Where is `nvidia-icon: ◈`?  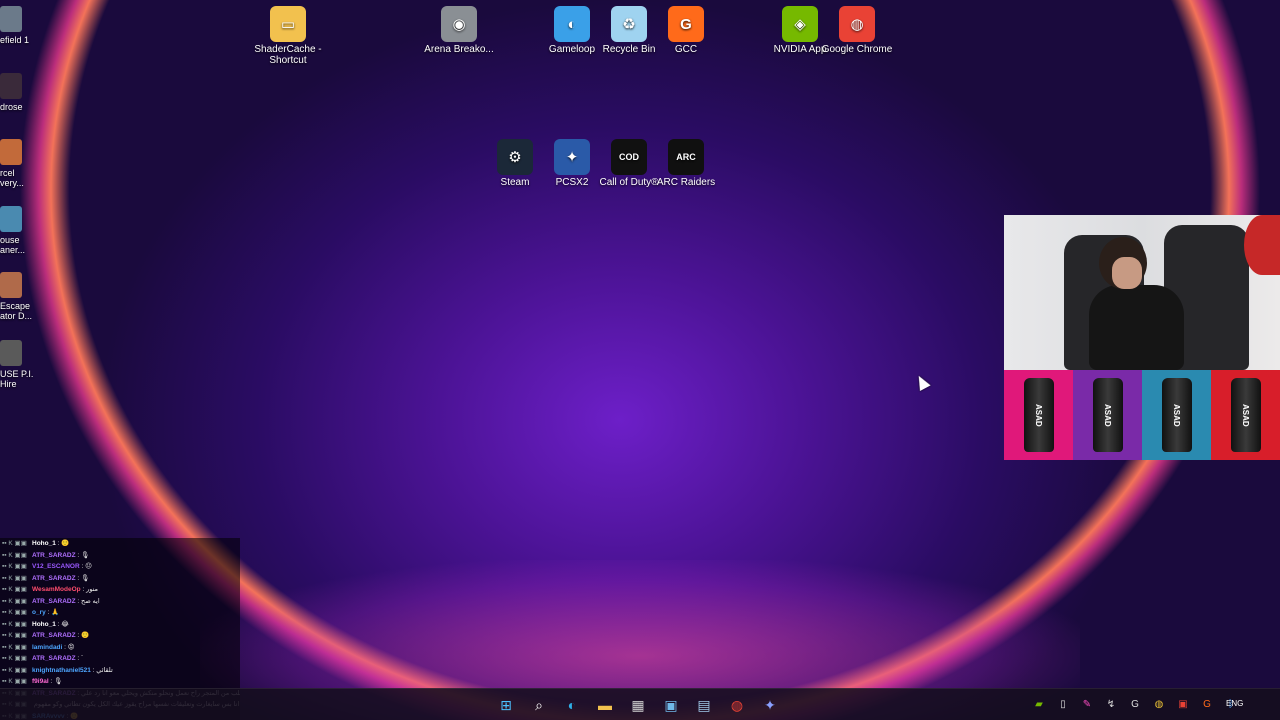
nvidia-icon: ◈ is located at coordinates (800, 24).